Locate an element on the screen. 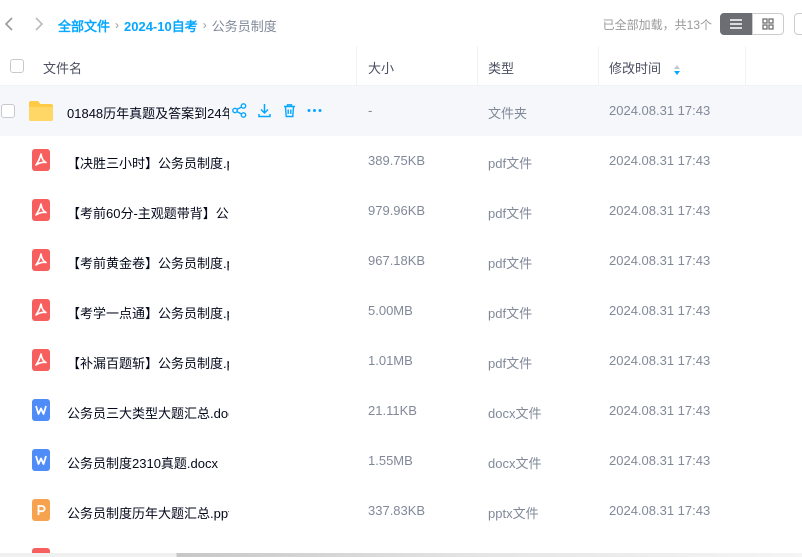 The width and height of the screenshot is (802, 557). header-name: 文件名 is located at coordinates (62, 67).